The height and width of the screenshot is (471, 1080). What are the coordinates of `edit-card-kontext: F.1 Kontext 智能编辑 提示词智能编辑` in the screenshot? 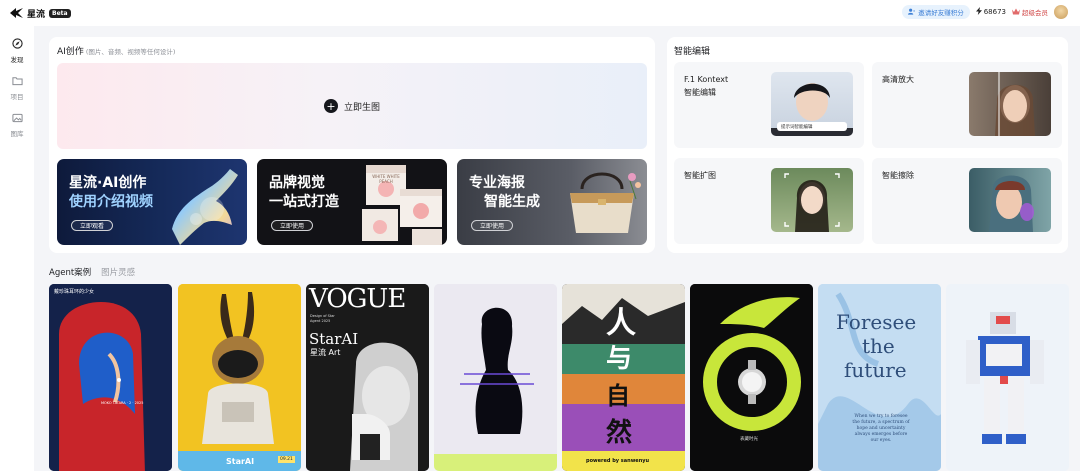 It's located at (769, 105).